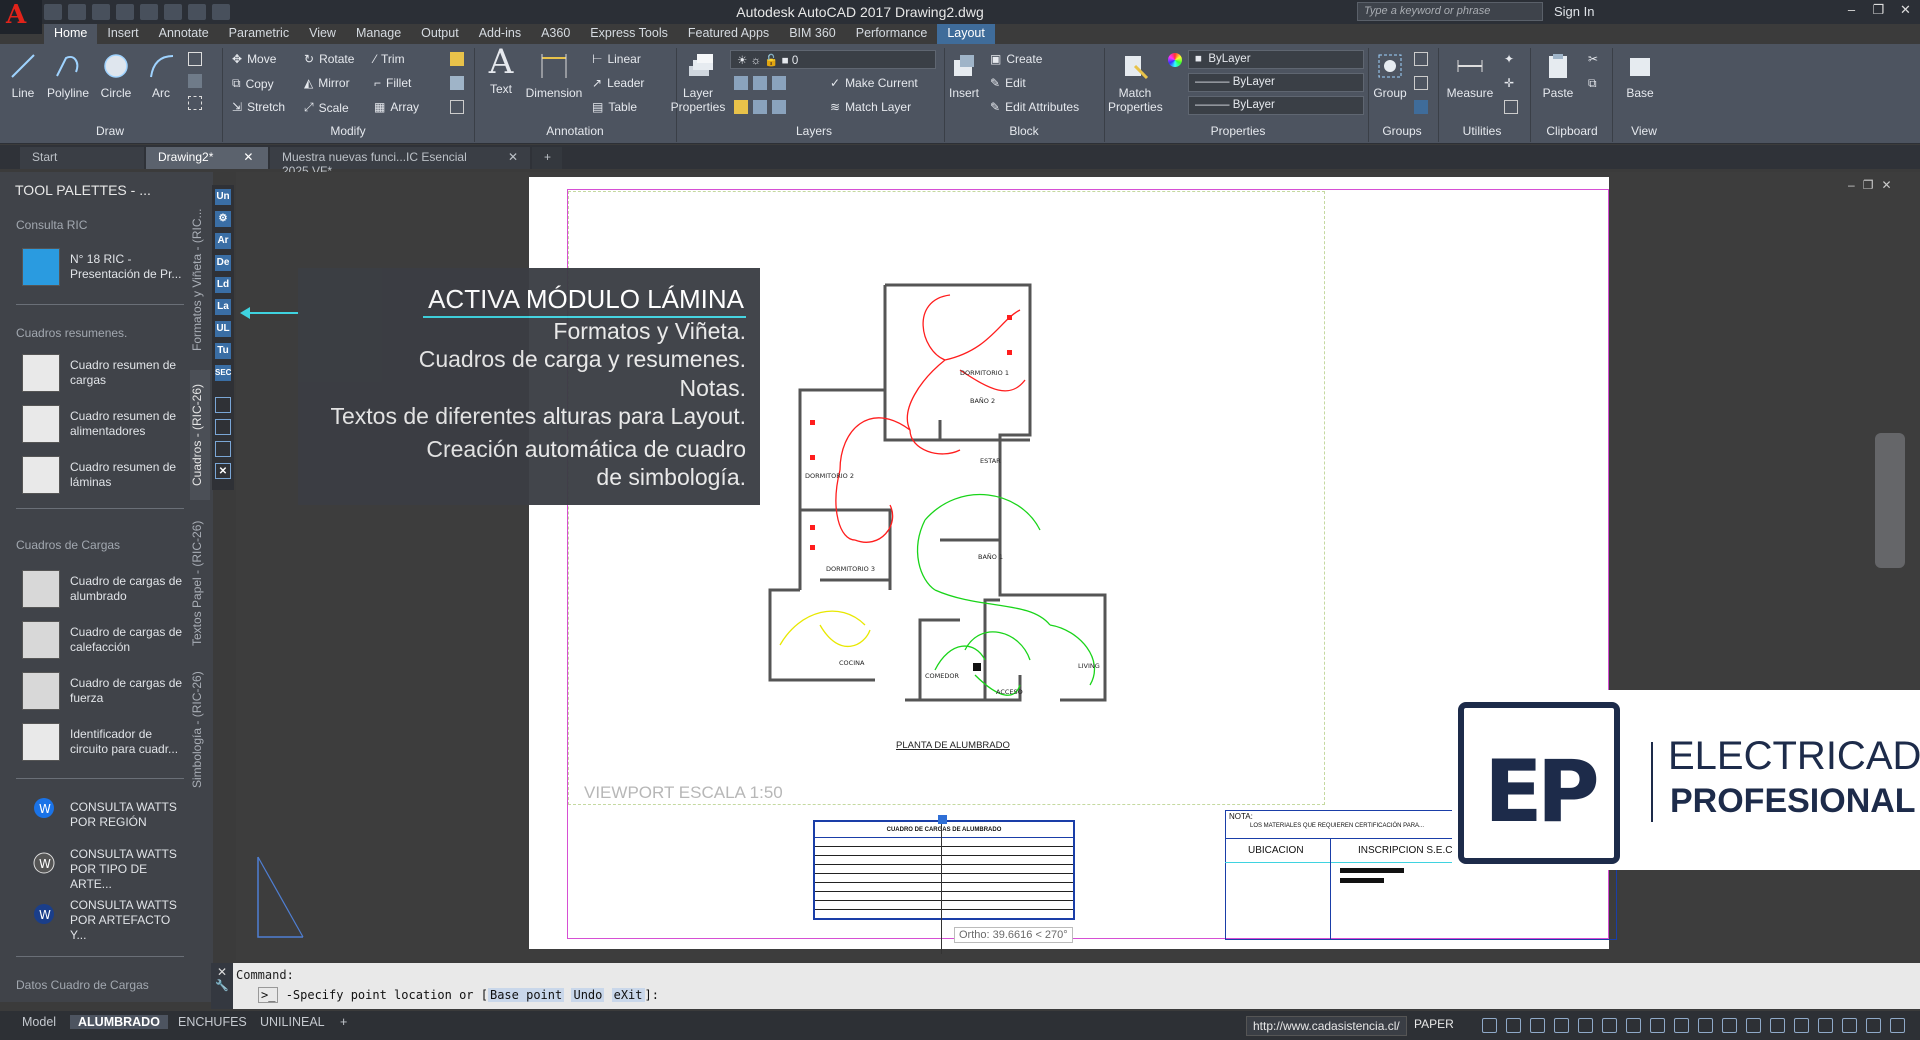 The height and width of the screenshot is (1040, 1920). Describe the element at coordinates (71, 34) in the screenshot. I see `tab-home: Home` at that location.